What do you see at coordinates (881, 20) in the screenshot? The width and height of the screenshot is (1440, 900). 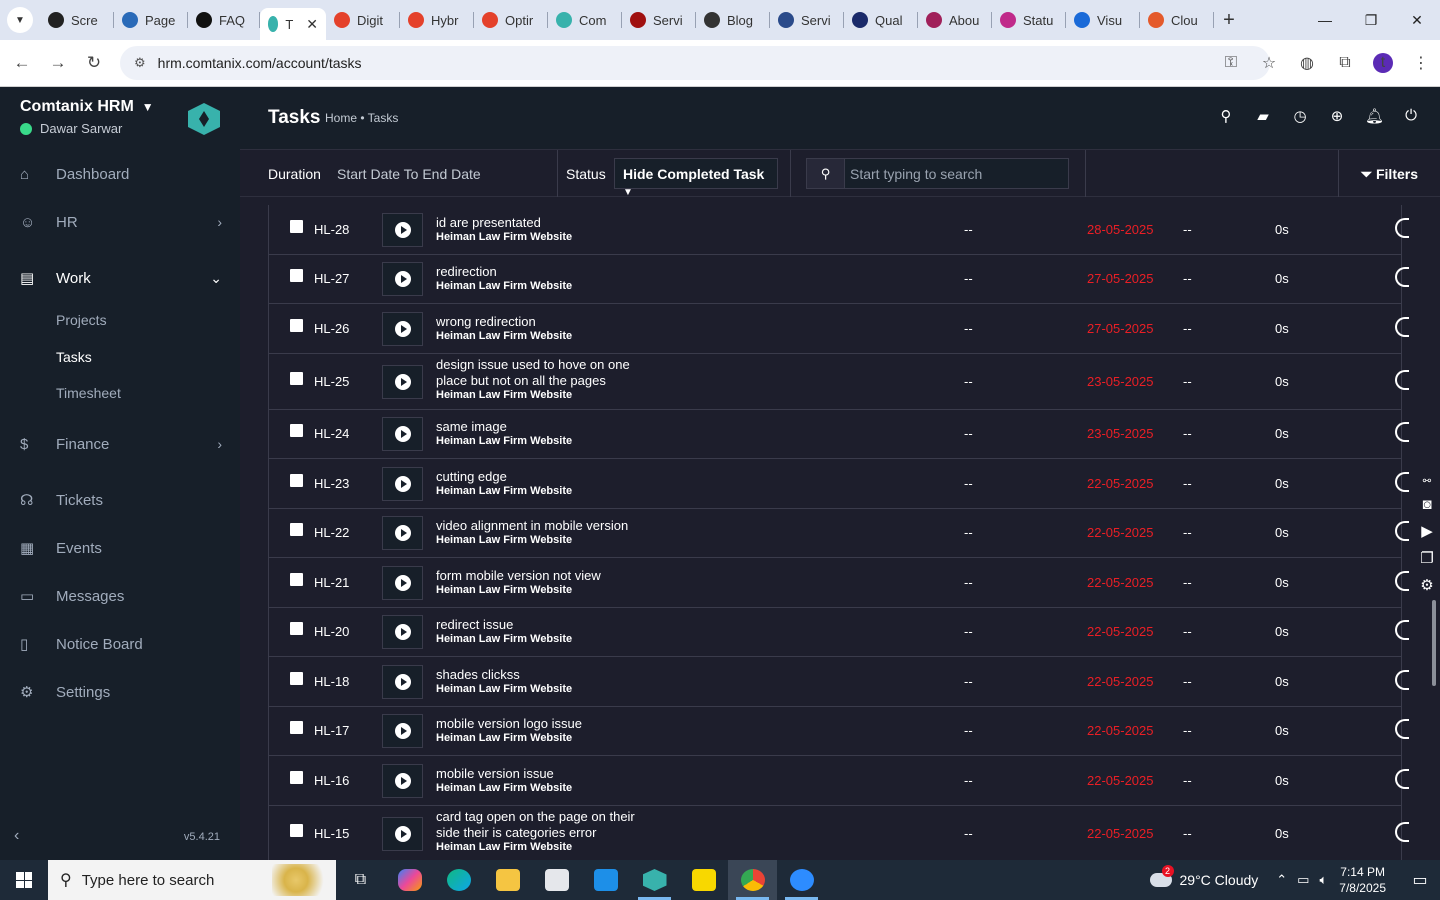 I see `browser-tab: Qual` at bounding box center [881, 20].